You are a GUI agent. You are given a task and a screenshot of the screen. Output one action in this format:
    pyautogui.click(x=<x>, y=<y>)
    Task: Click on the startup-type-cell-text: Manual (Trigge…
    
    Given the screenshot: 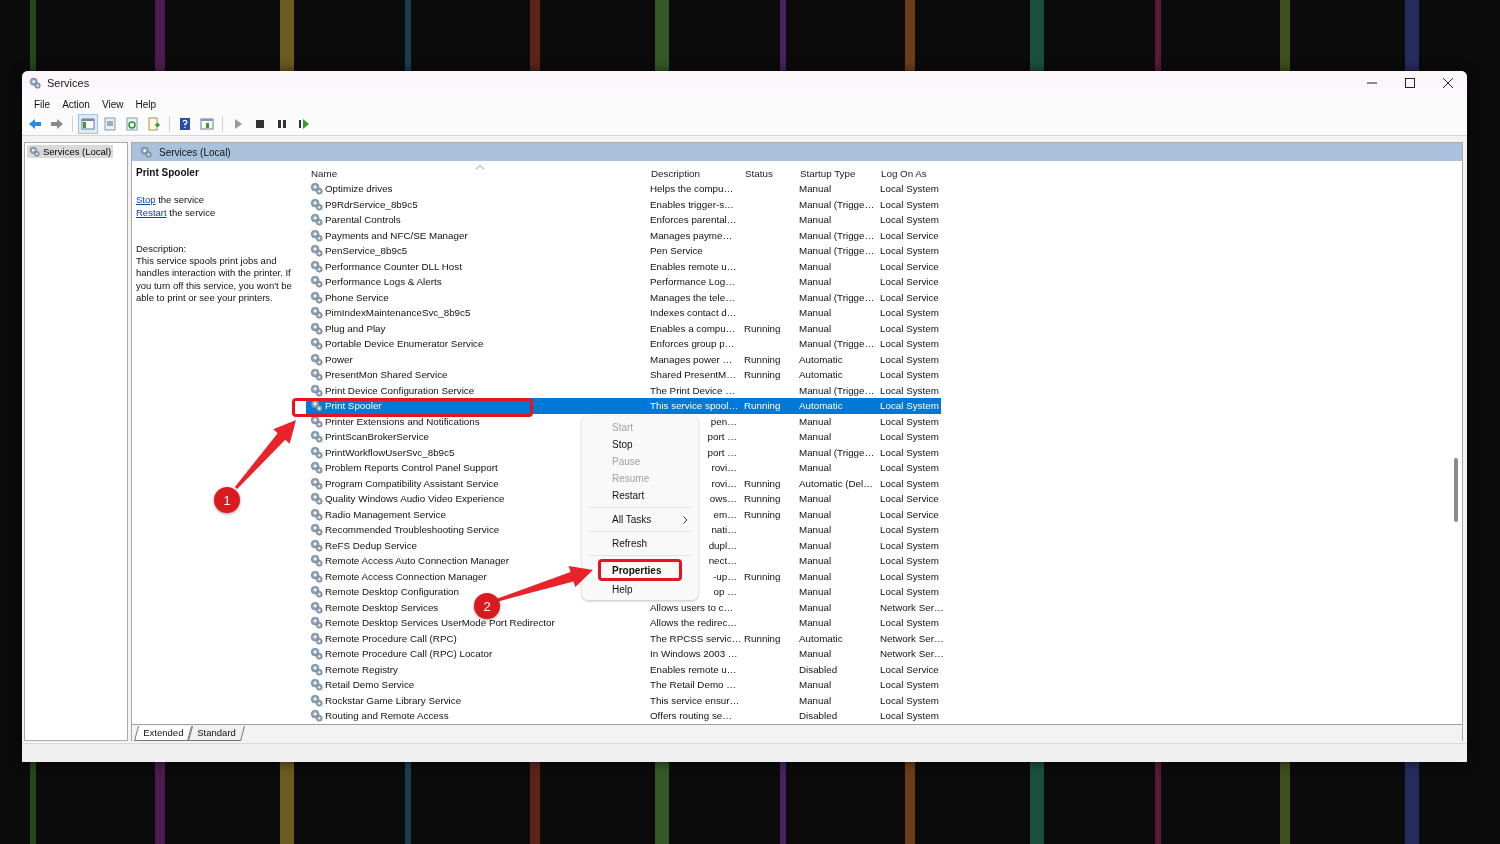 What is the action you would take?
    pyautogui.click(x=837, y=235)
    